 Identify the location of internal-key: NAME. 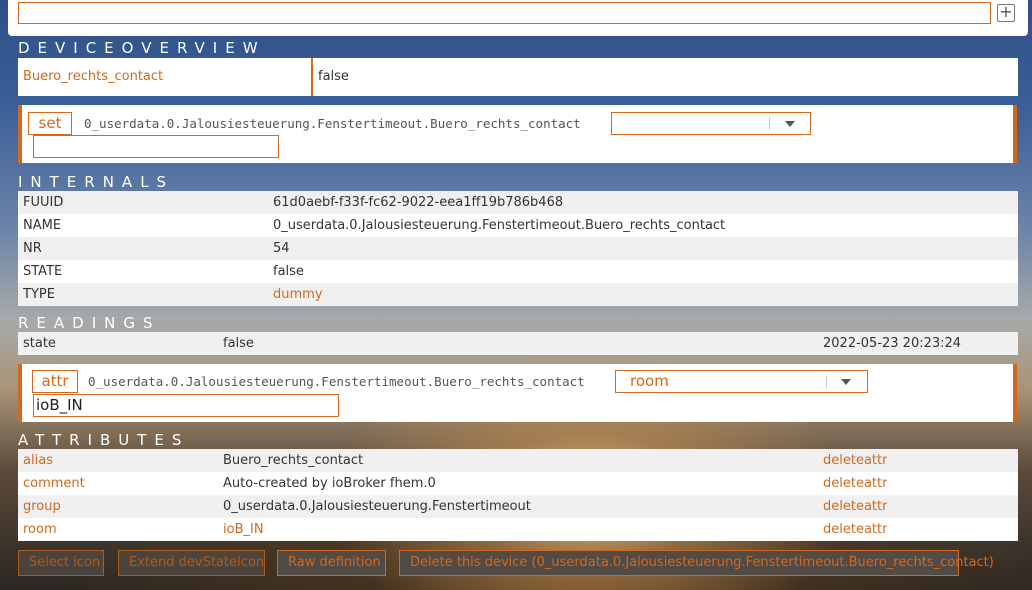
(42, 225).